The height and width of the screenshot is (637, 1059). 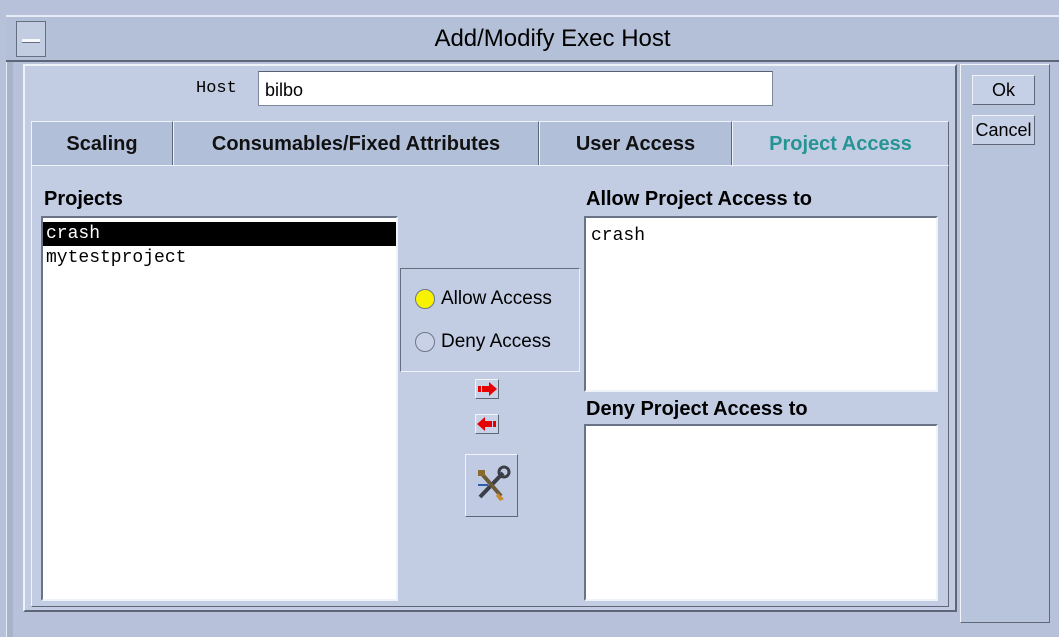 I want to click on remove-project-button, so click(x=487, y=424).